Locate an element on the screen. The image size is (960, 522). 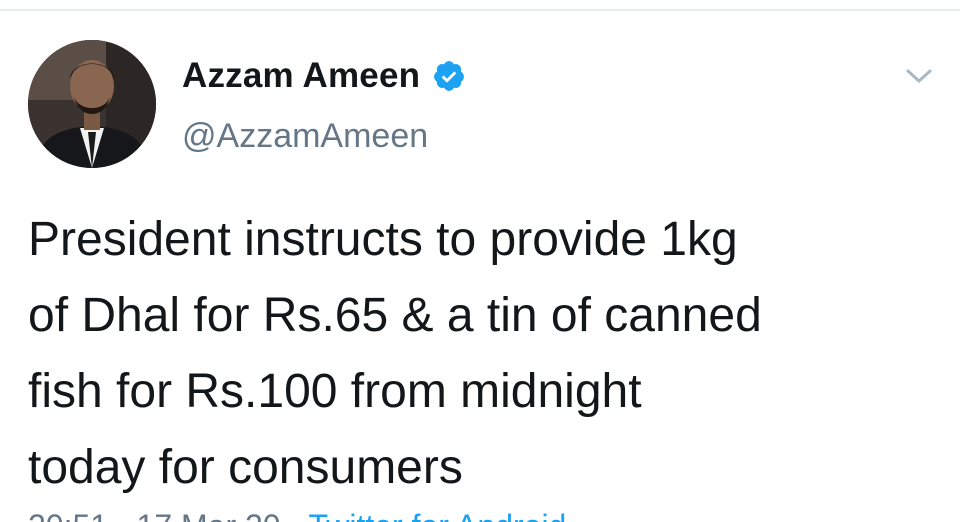
tweet-meta: 20:51 · 17 Mar 20 · Twitter for Android is located at coordinates (297, 515).